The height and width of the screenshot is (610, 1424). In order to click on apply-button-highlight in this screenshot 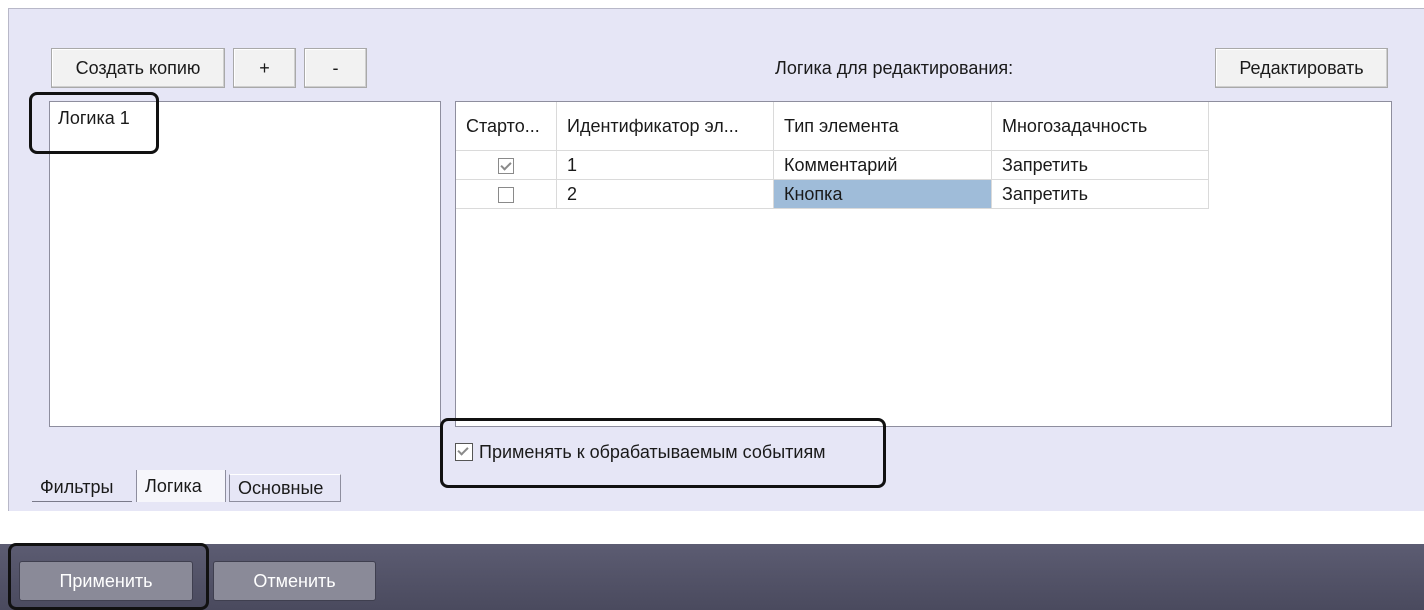, I will do `click(108, 576)`.